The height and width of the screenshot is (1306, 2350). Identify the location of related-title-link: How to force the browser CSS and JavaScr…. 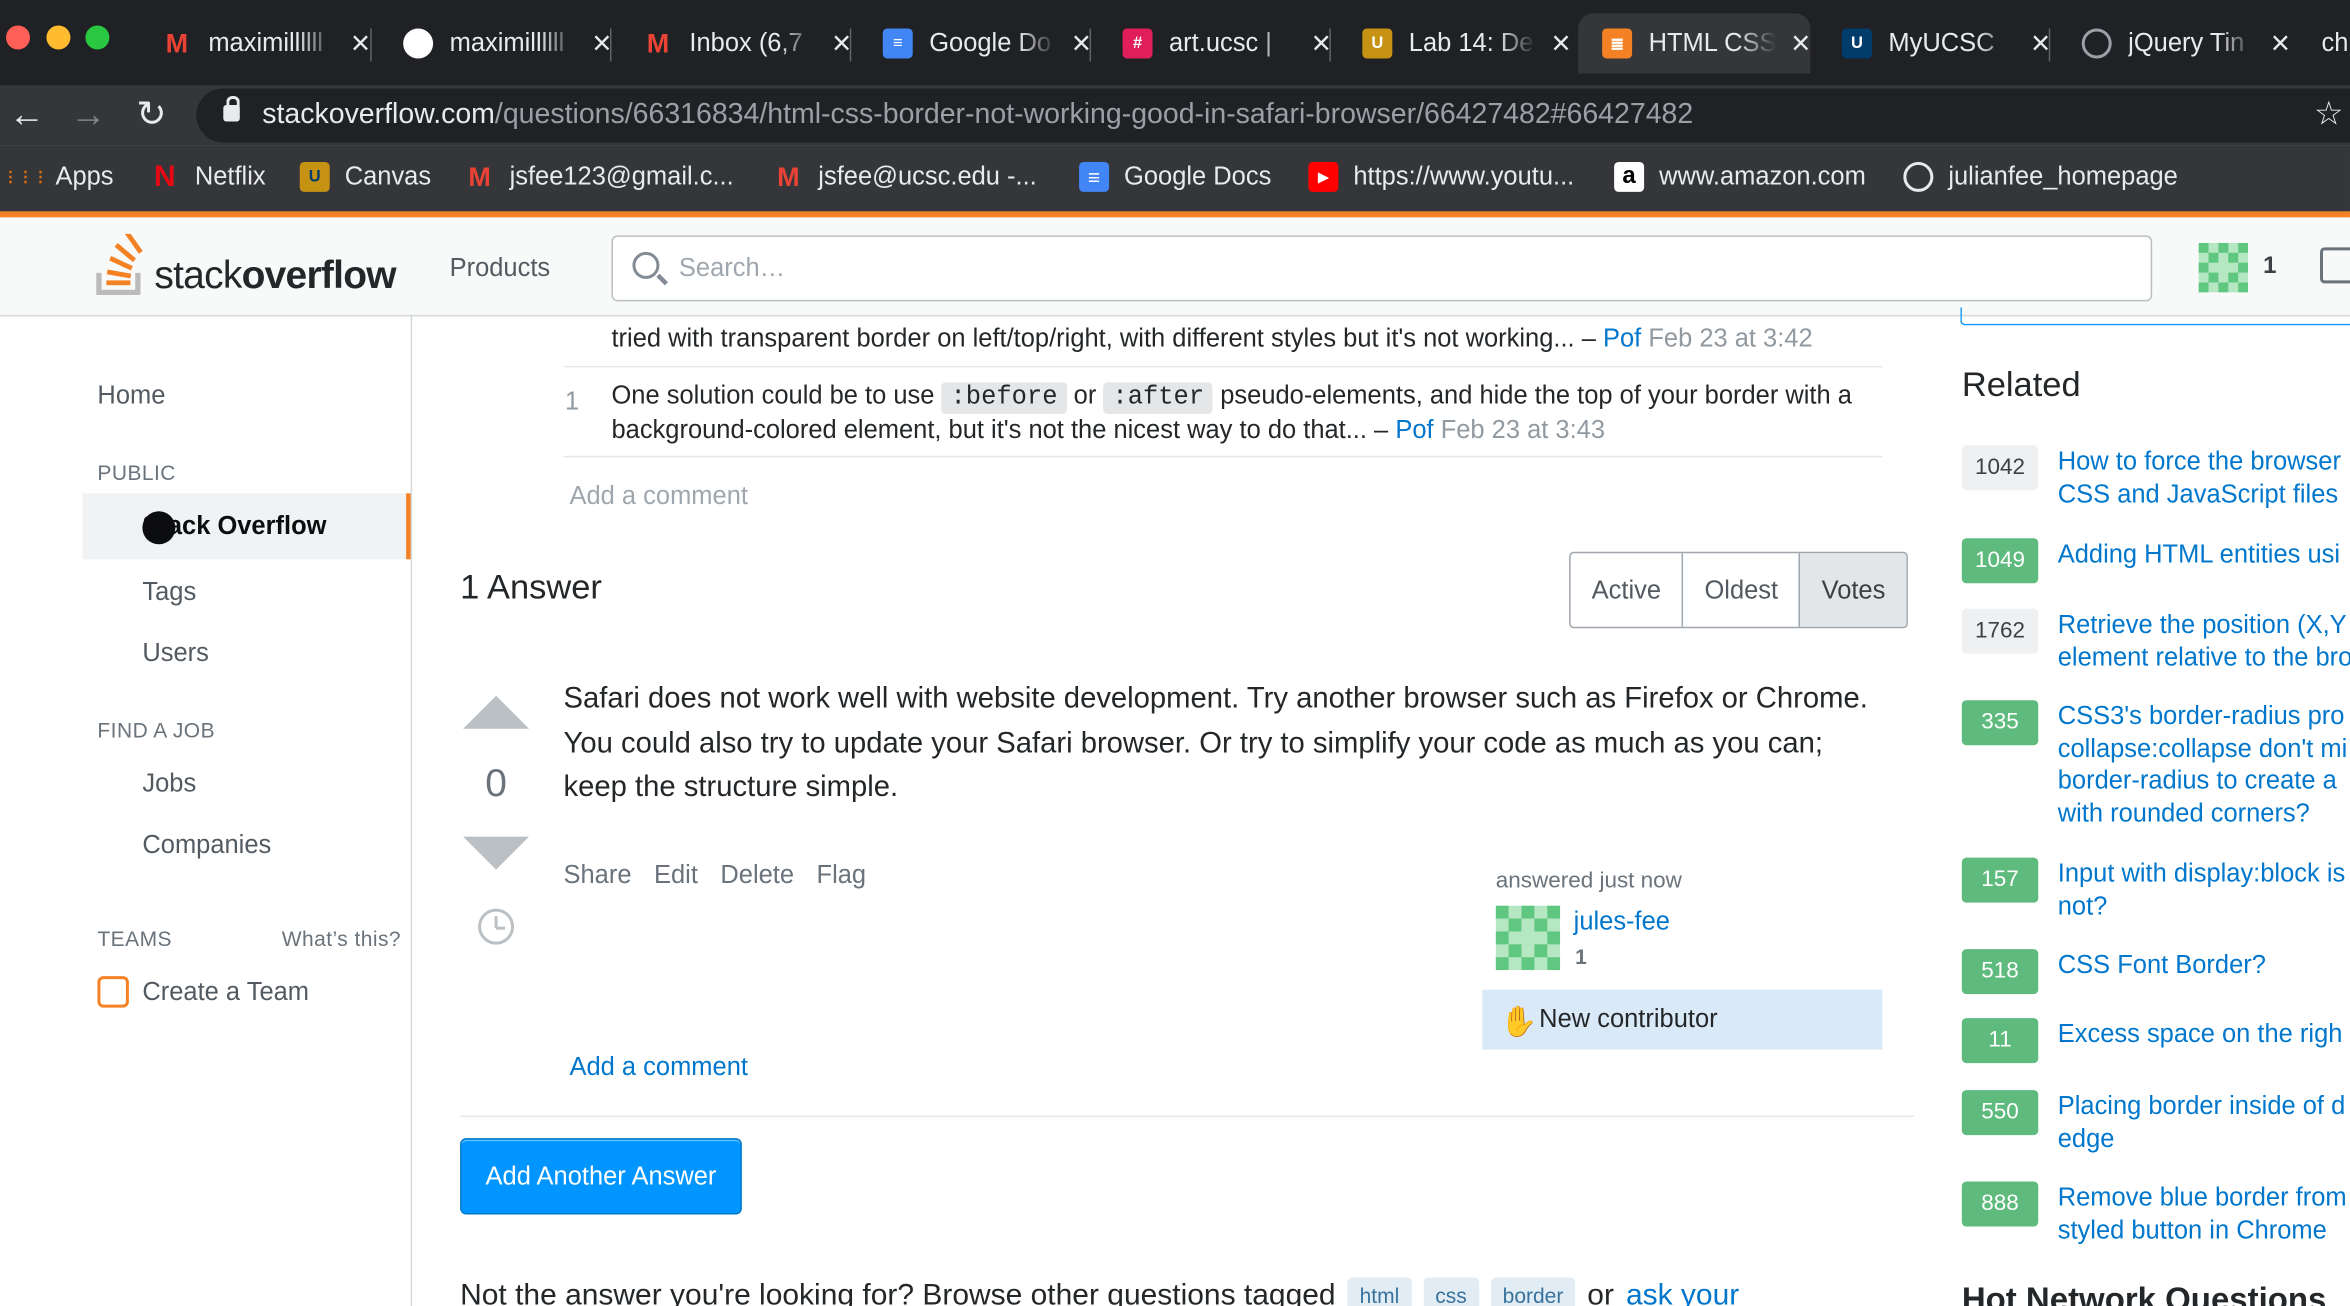
(2204, 477).